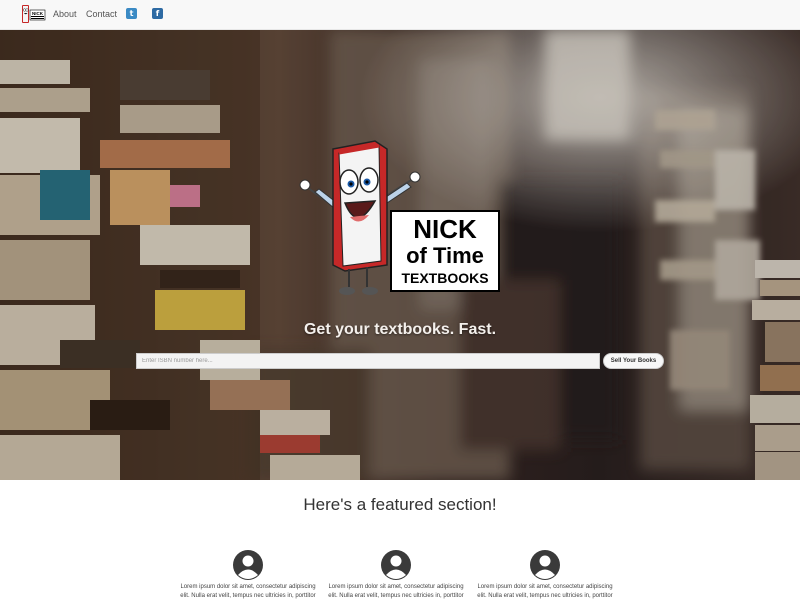 The width and height of the screenshot is (800, 600). Describe the element at coordinates (444, 278) in the screenshot. I see `logo-text-textbooks: TEXTBOOKS` at that location.